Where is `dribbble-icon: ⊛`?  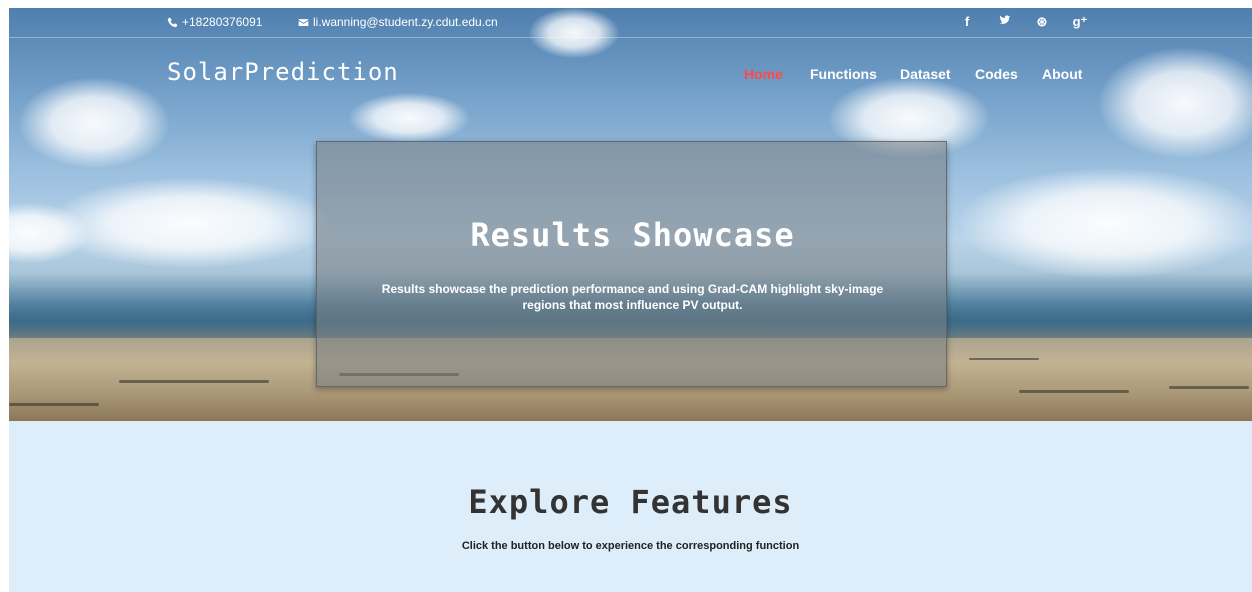 dribbble-icon: ⊛ is located at coordinates (1042, 22).